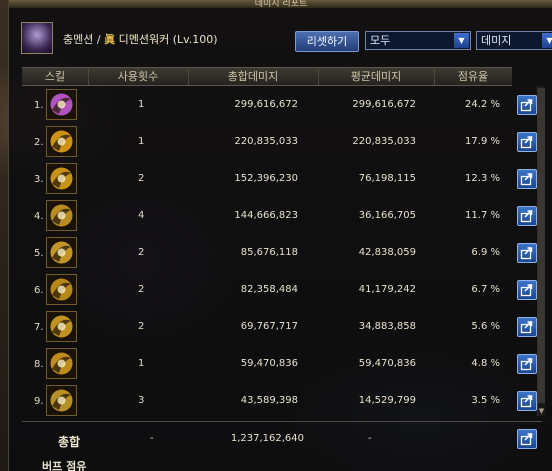 This screenshot has width=552, height=471. I want to click on row-share-percent: 6.7 %, so click(485, 289).